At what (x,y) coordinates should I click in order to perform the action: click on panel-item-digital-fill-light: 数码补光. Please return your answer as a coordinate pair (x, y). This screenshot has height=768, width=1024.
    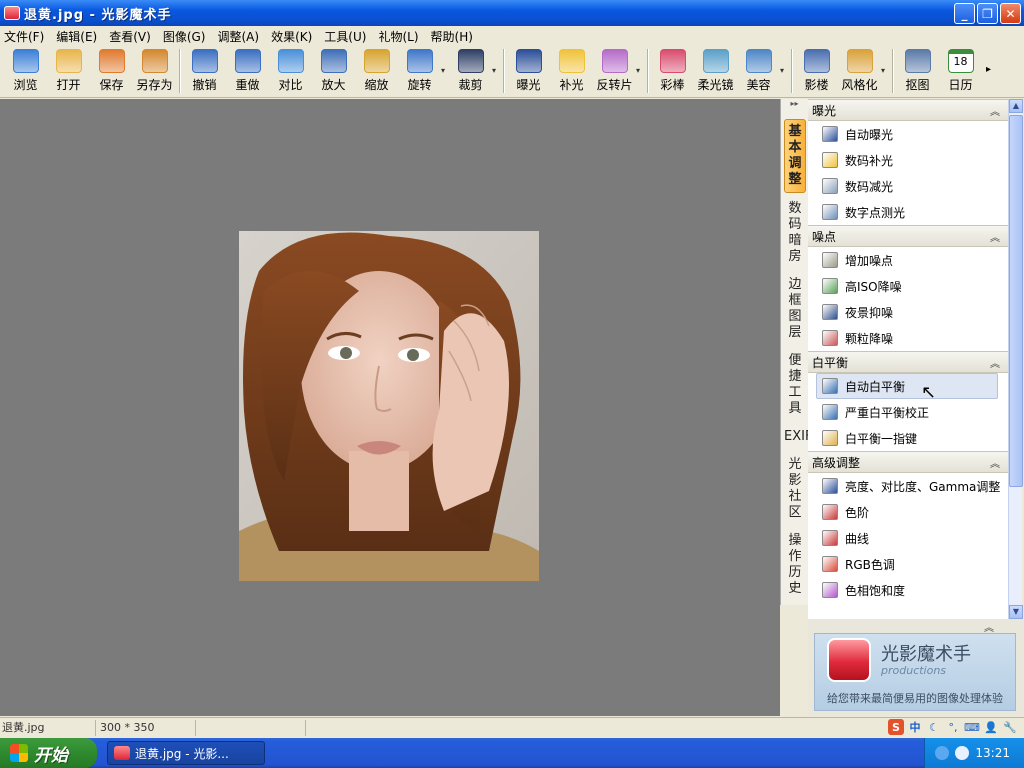
    Looking at the image, I should click on (908, 160).